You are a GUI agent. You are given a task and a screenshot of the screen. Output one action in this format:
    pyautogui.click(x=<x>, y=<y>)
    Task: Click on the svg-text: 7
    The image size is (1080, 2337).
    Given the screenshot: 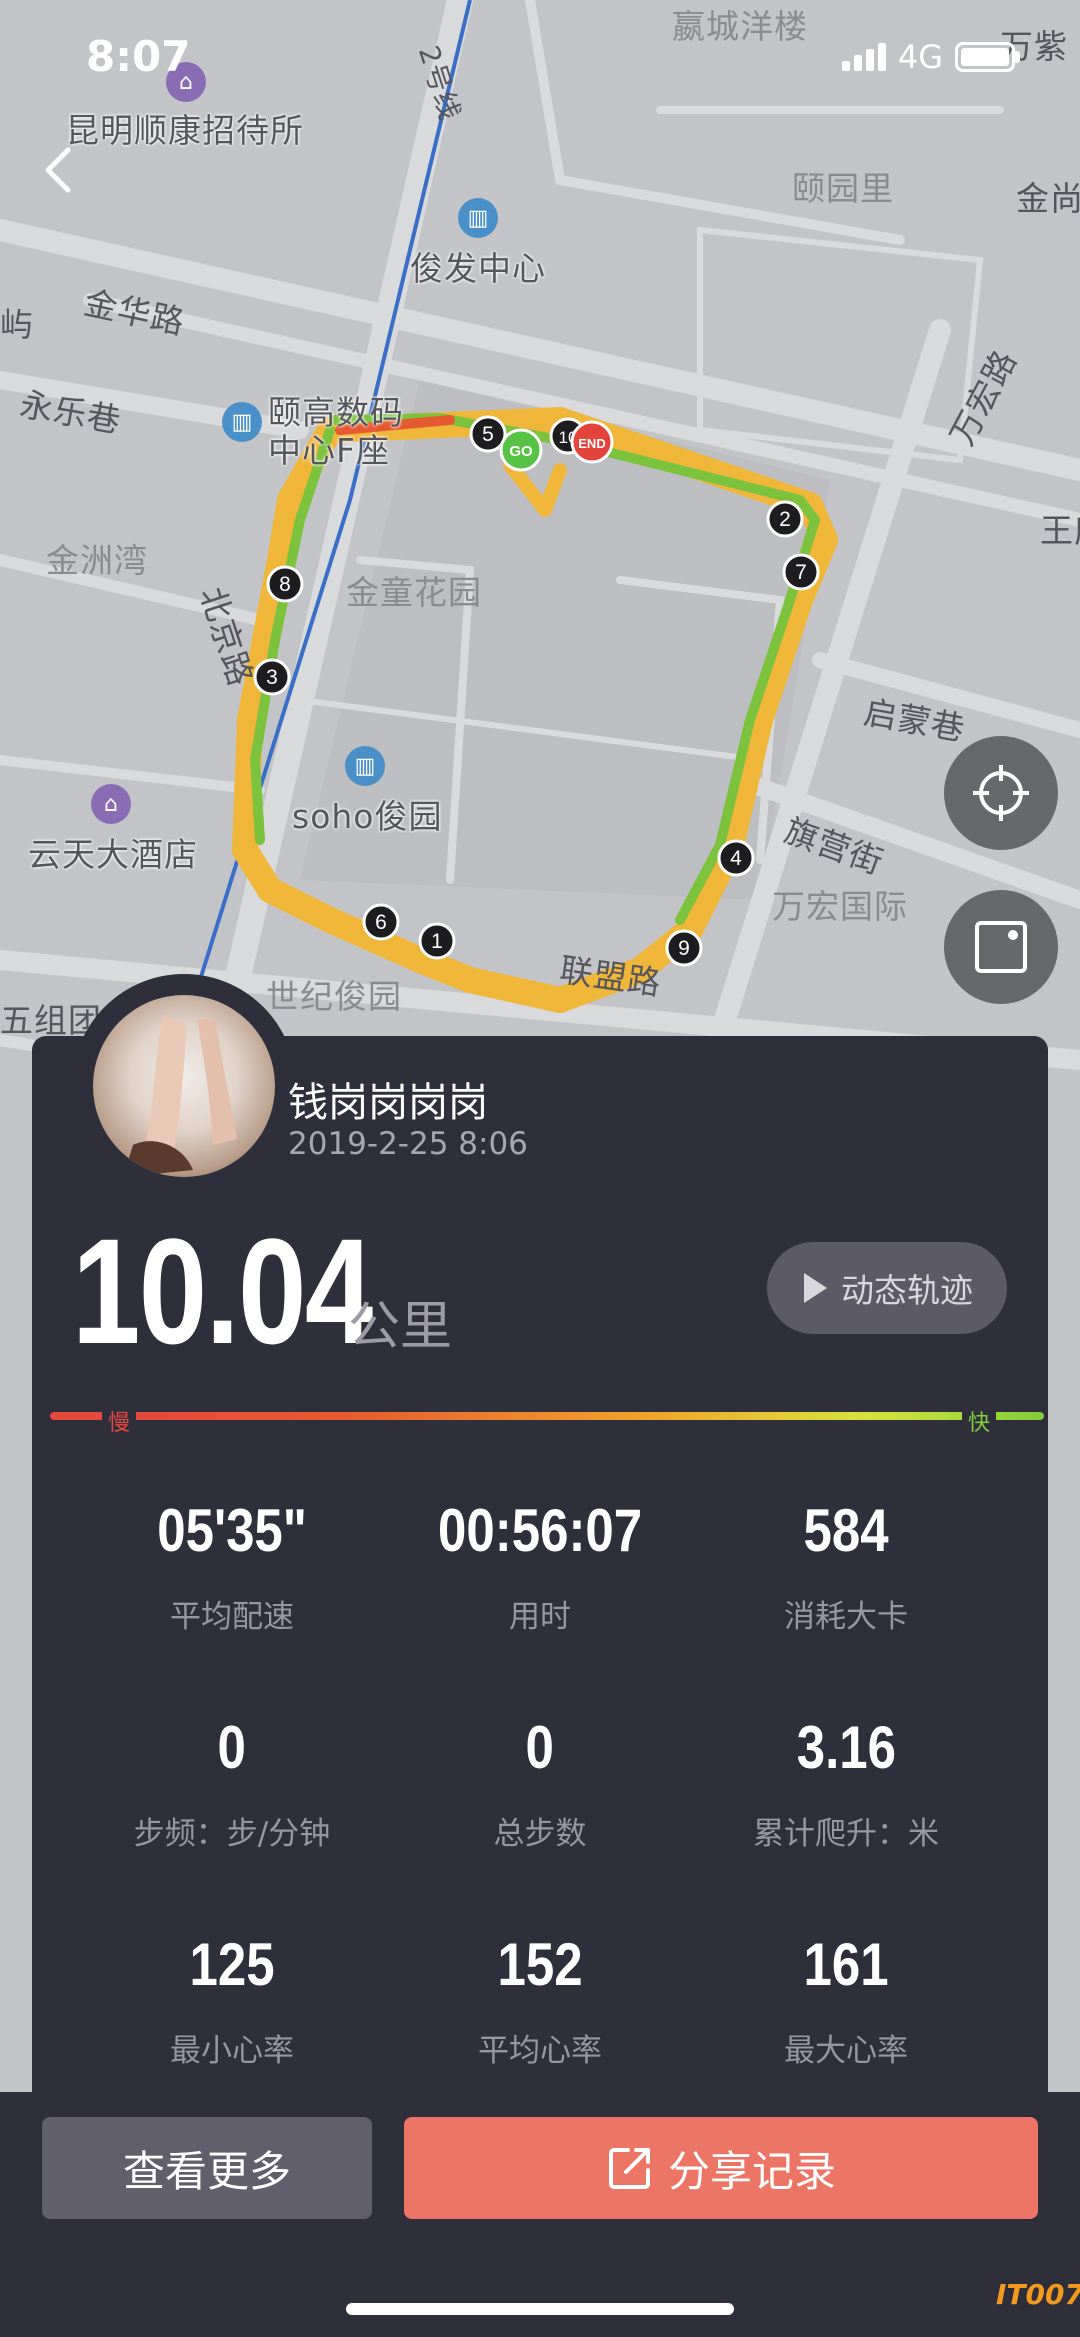 What is the action you would take?
    pyautogui.click(x=801, y=572)
    